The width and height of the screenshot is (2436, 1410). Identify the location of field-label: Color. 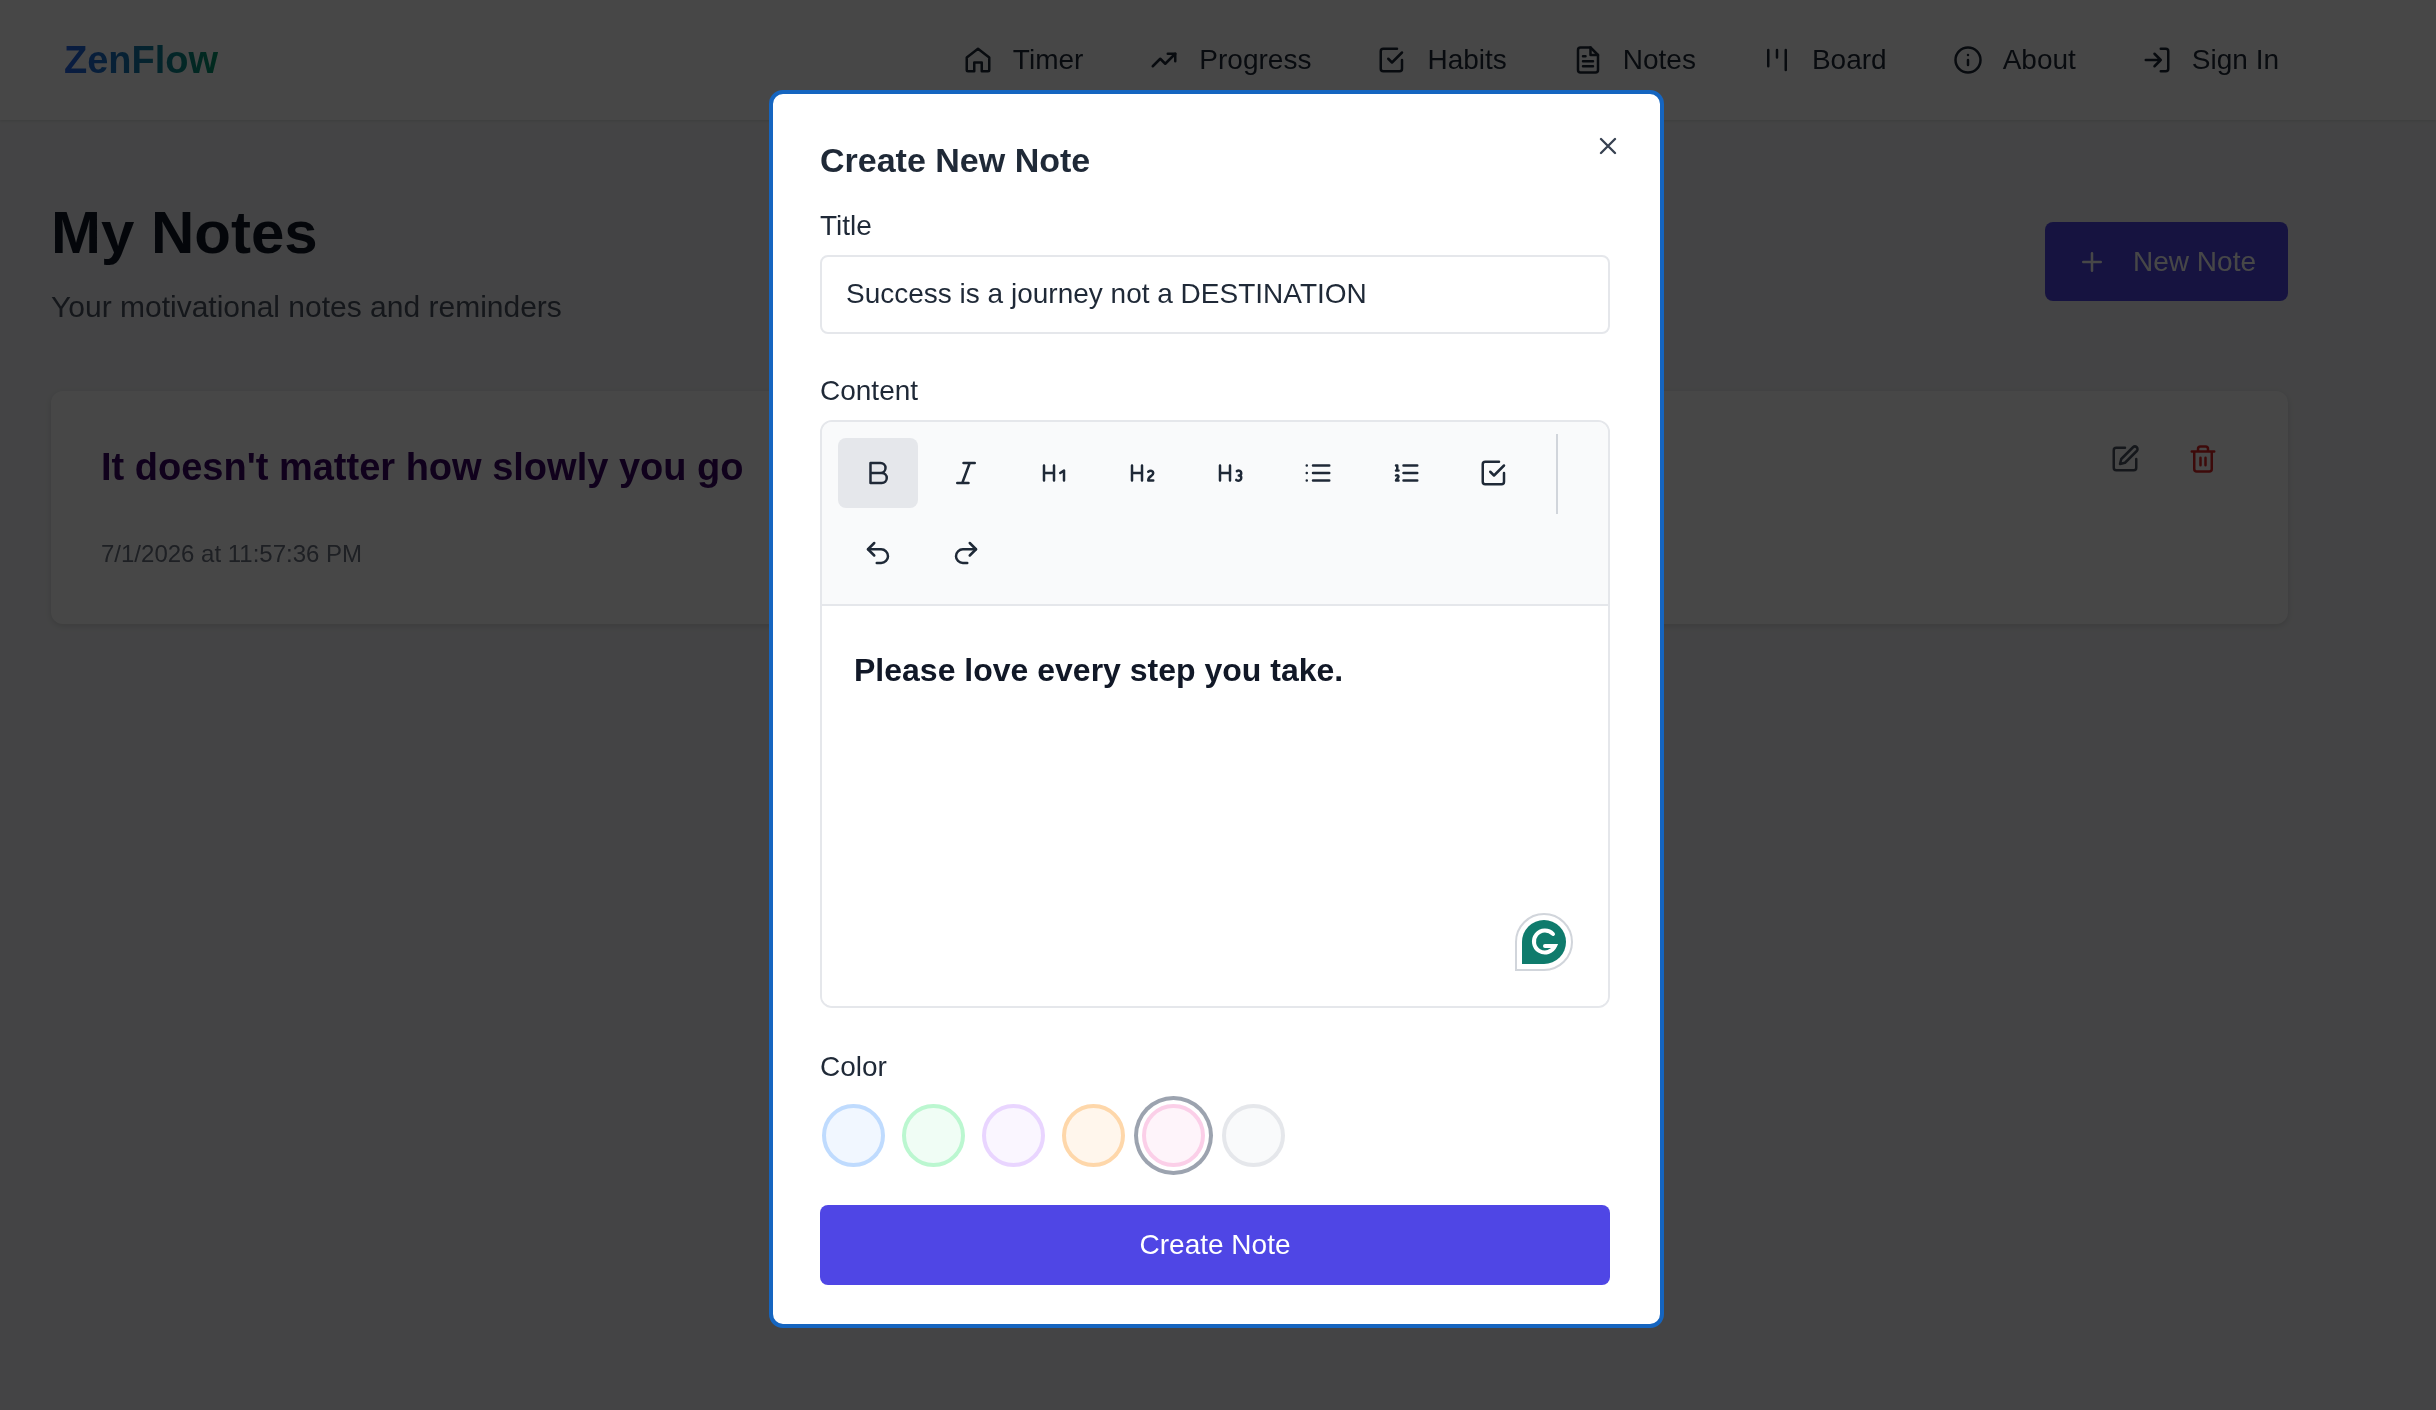
(854, 1066).